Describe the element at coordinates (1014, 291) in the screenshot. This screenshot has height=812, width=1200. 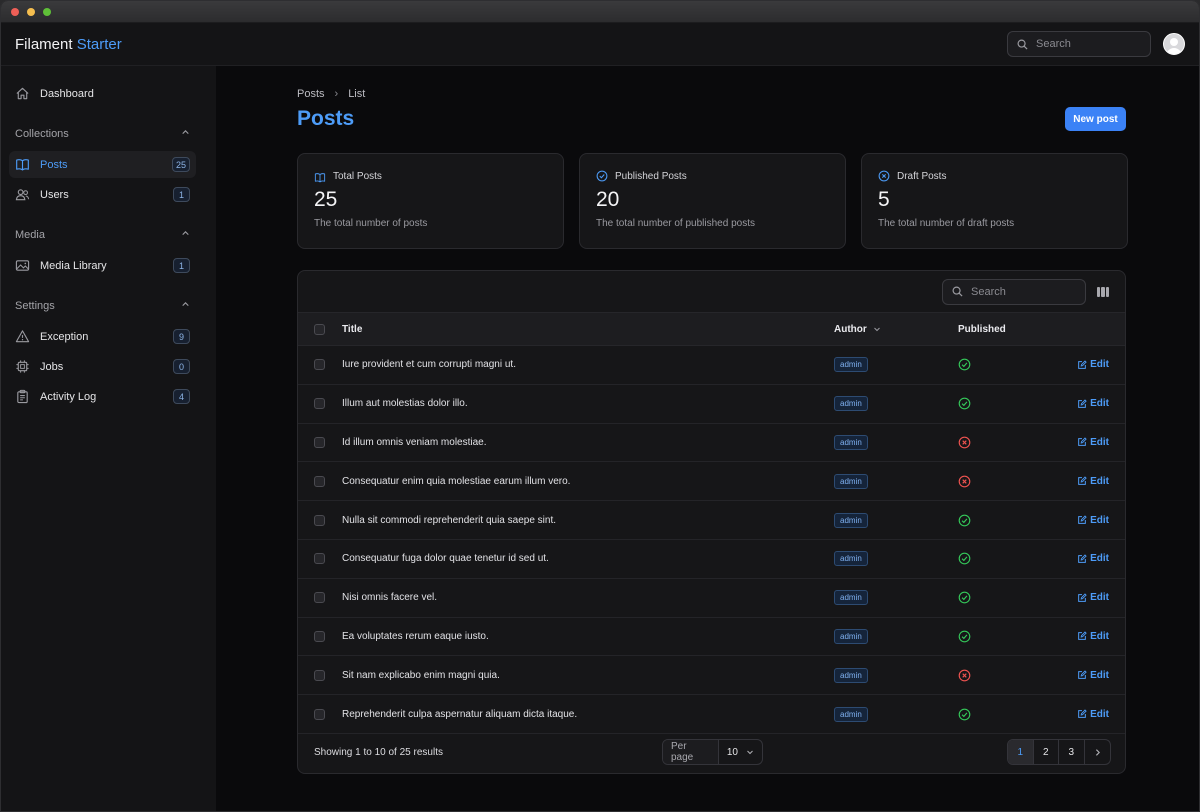
I see `table-search-input: Search` at that location.